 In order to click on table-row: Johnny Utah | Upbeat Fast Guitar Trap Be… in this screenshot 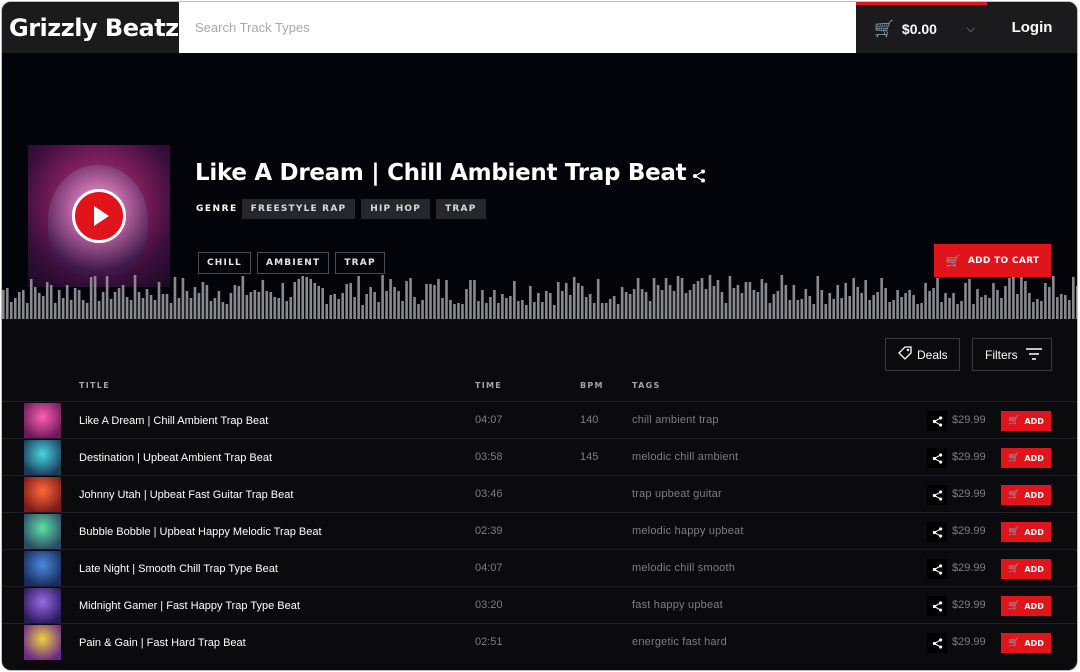, I will do `click(539, 493)`.